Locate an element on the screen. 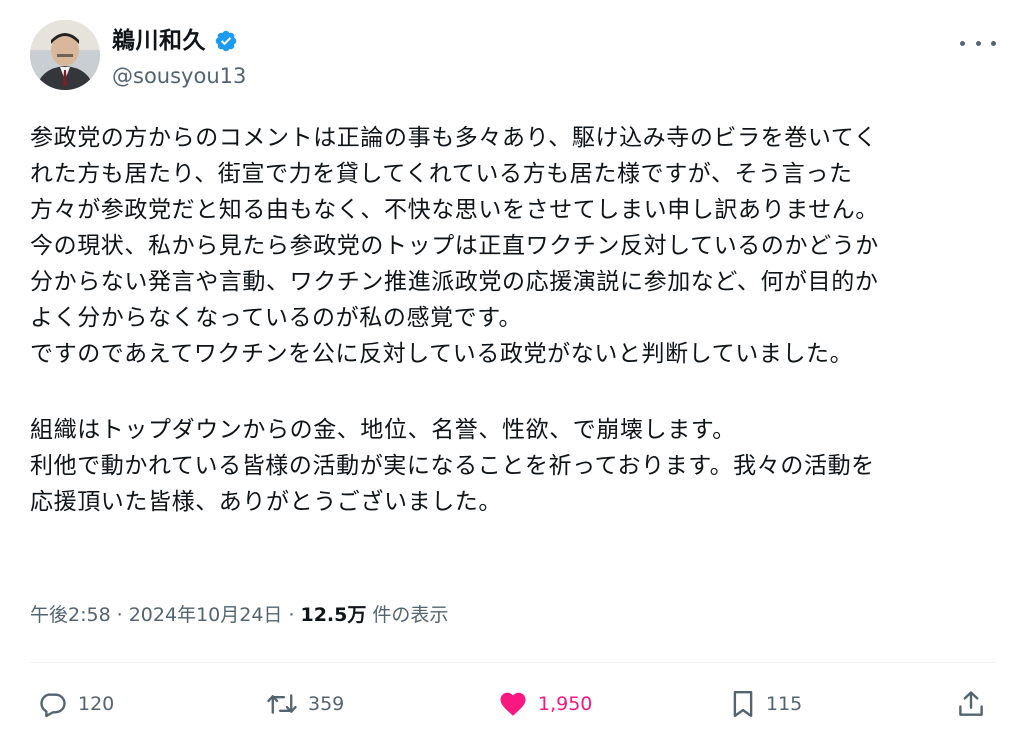 The width and height of the screenshot is (1024, 740). bookmark-count: 115 is located at coordinates (784, 704).